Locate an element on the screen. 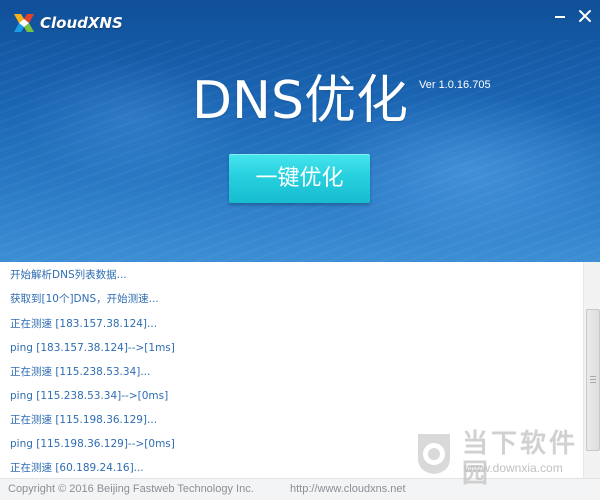 This screenshot has height=500, width=600. cloudxns-logo-icon is located at coordinates (24, 23).